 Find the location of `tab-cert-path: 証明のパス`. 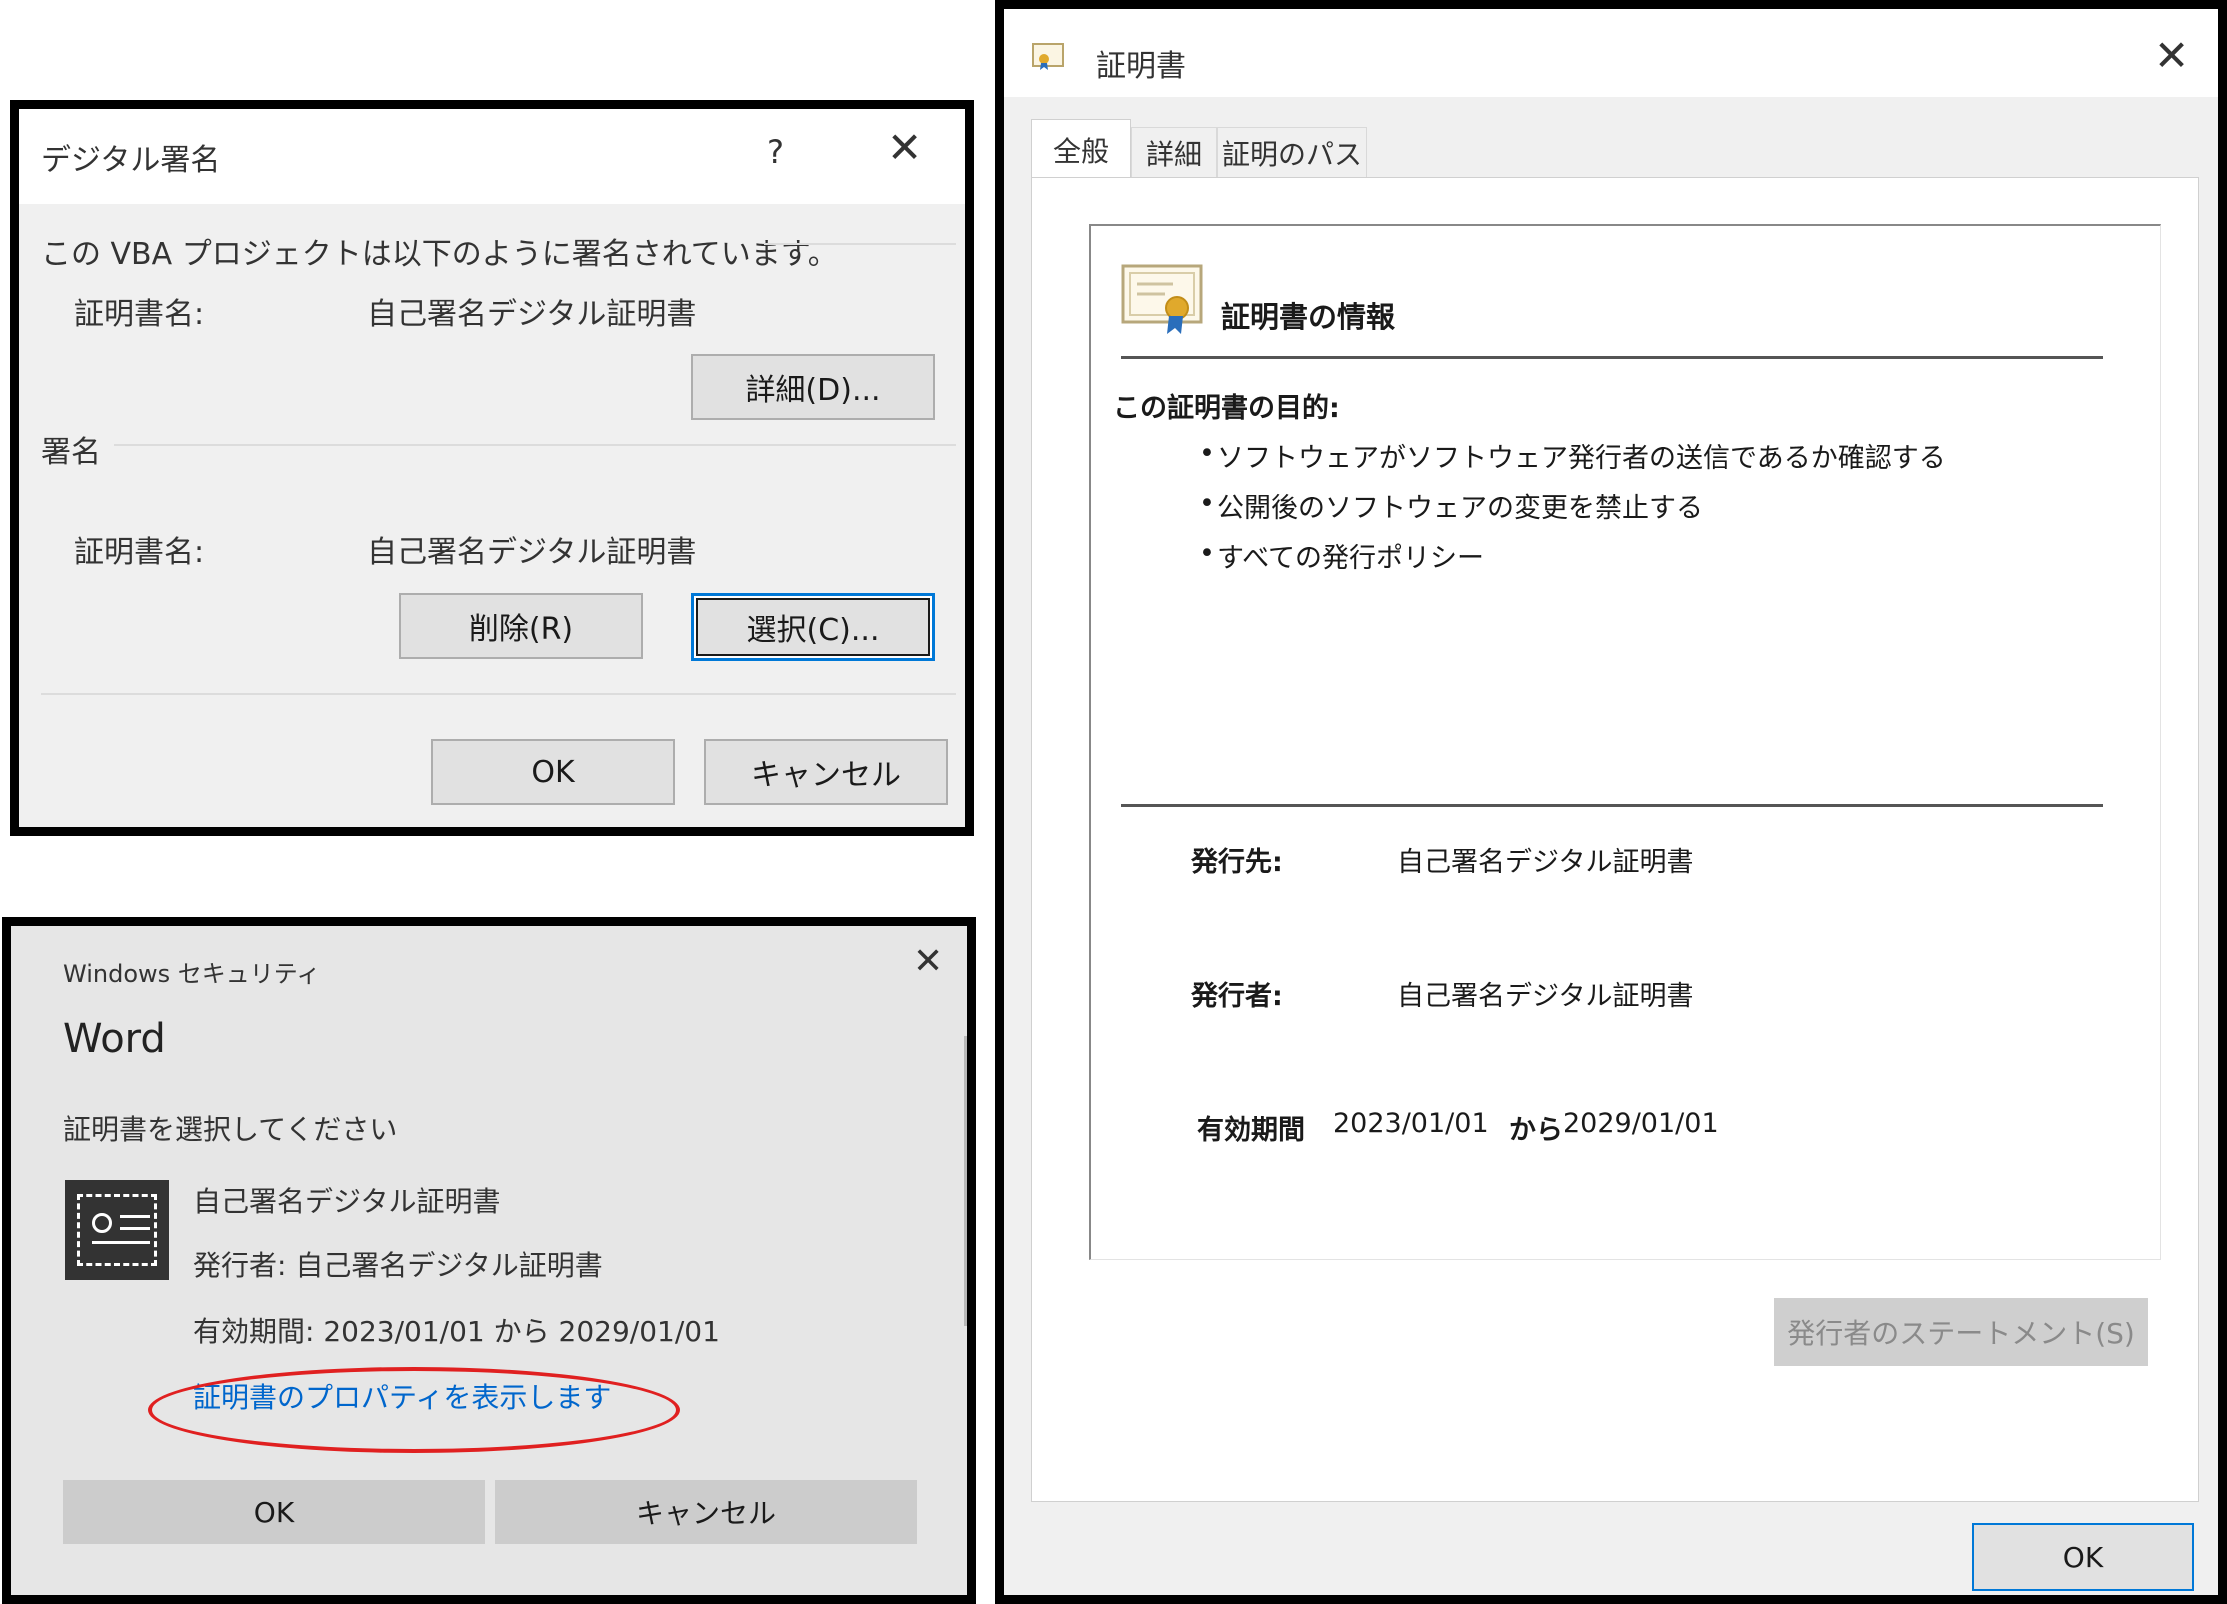

tab-cert-path: 証明のパス is located at coordinates (1292, 152).